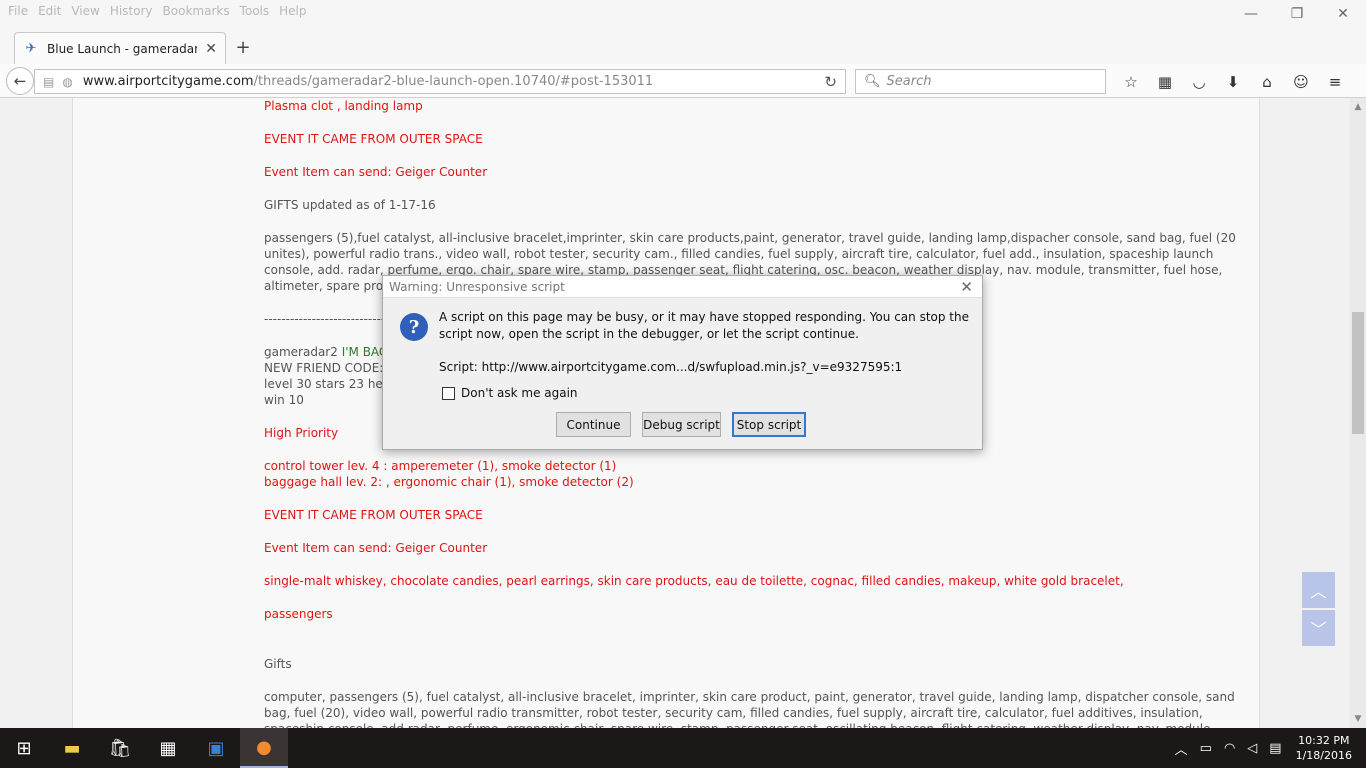 This screenshot has height=768, width=1366. I want to click on tab-strip: ✈ Blue Launch - gameradar2... ✕ +, so click(683, 43).